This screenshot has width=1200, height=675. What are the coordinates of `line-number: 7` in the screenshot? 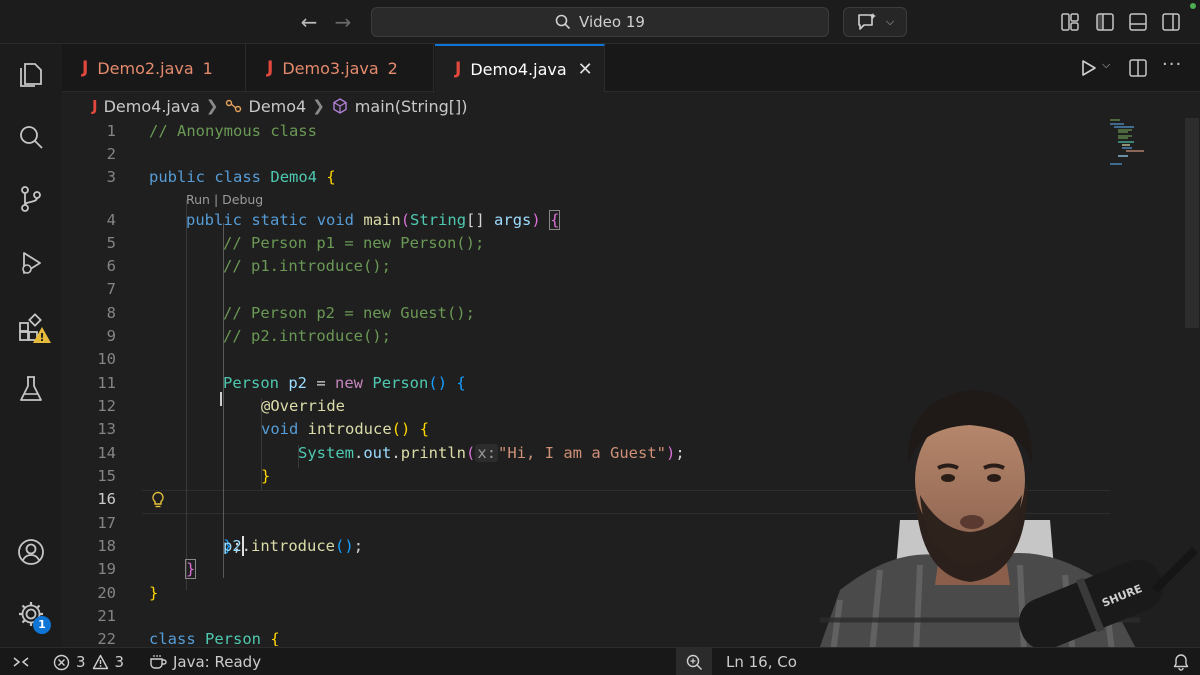 It's located at (111, 289).